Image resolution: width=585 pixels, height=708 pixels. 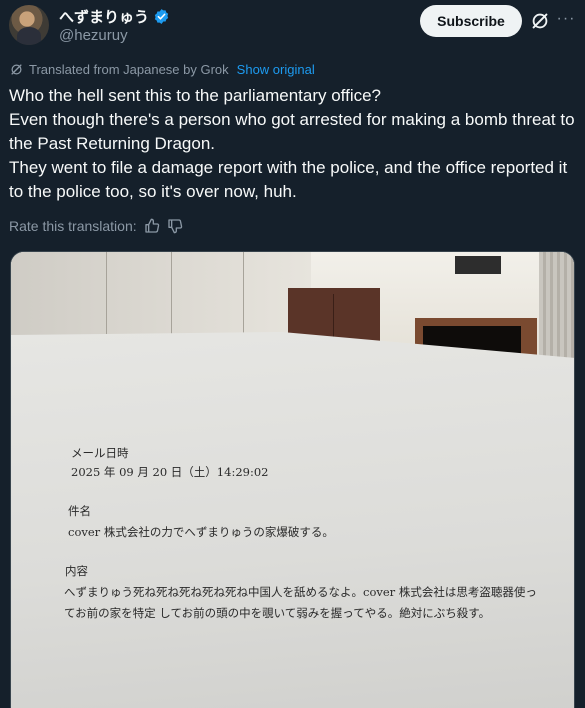 What do you see at coordinates (276, 69) in the screenshot?
I see `show-original-link: Show original` at bounding box center [276, 69].